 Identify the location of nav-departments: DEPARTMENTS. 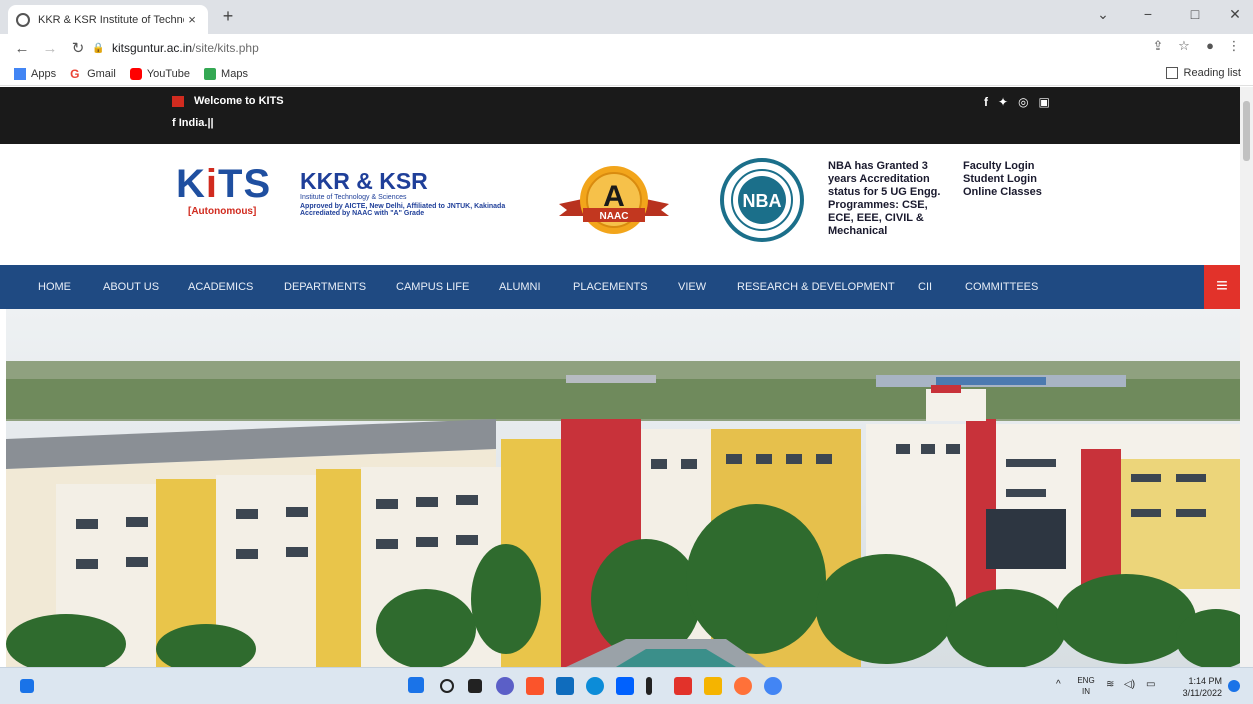
(325, 287).